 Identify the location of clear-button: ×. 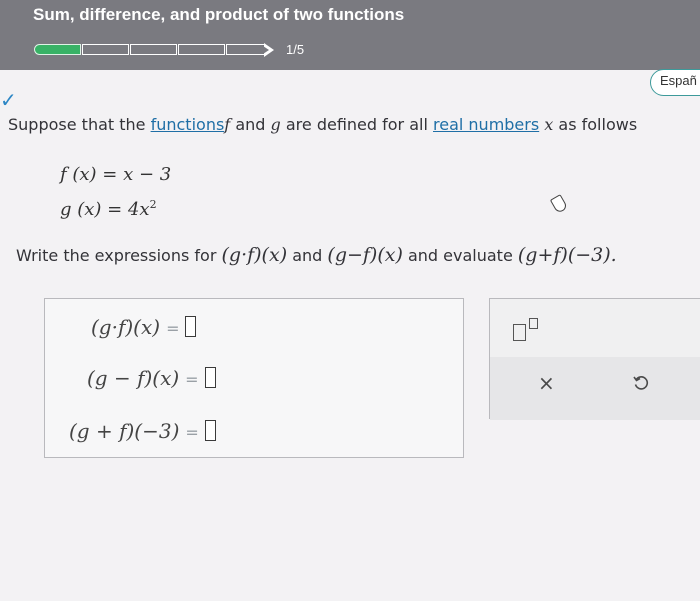
(546, 383).